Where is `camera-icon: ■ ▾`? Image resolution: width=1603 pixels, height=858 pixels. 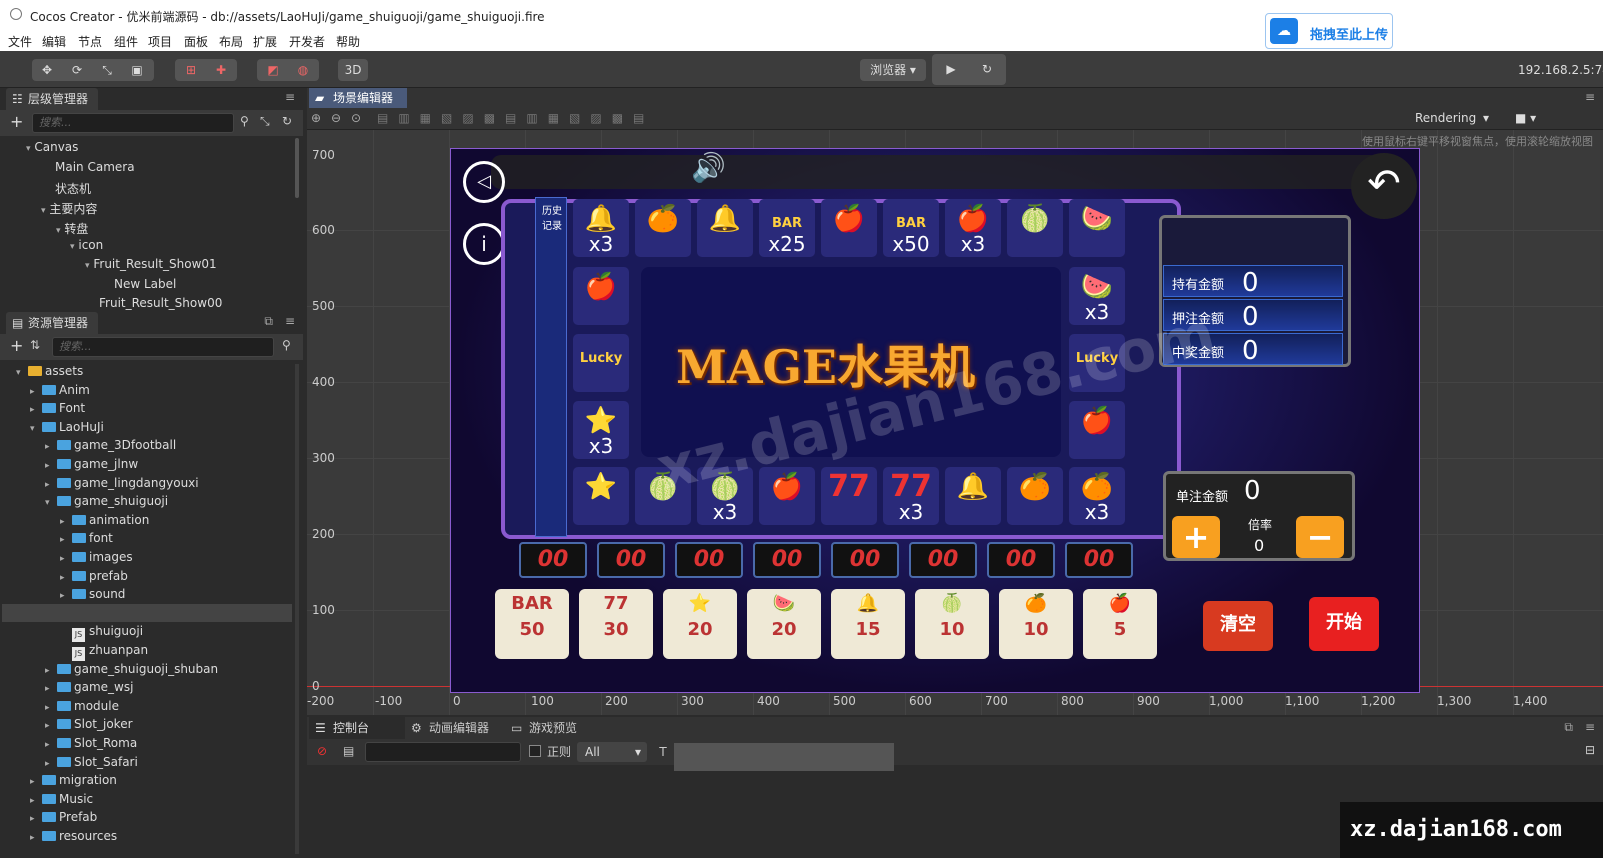 camera-icon: ■ ▾ is located at coordinates (1525, 118).